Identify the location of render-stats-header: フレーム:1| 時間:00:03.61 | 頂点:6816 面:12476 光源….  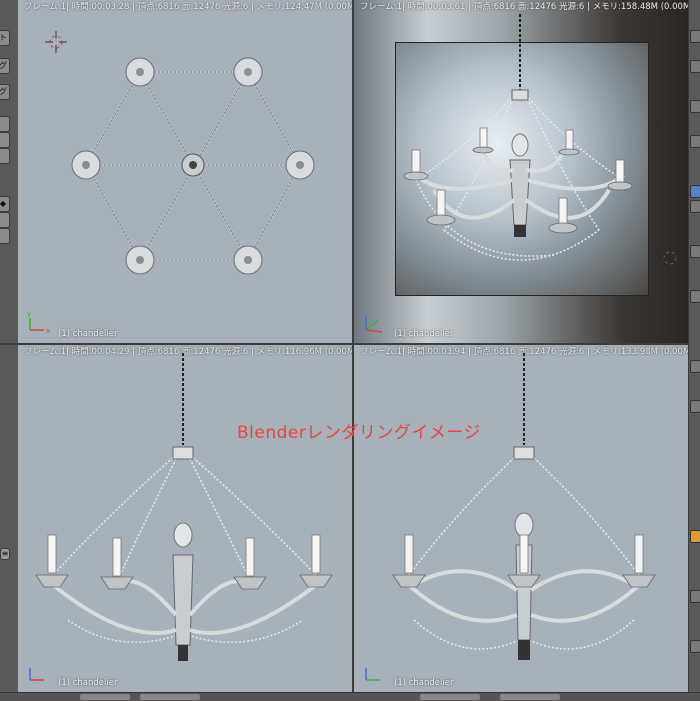
(524, 7).